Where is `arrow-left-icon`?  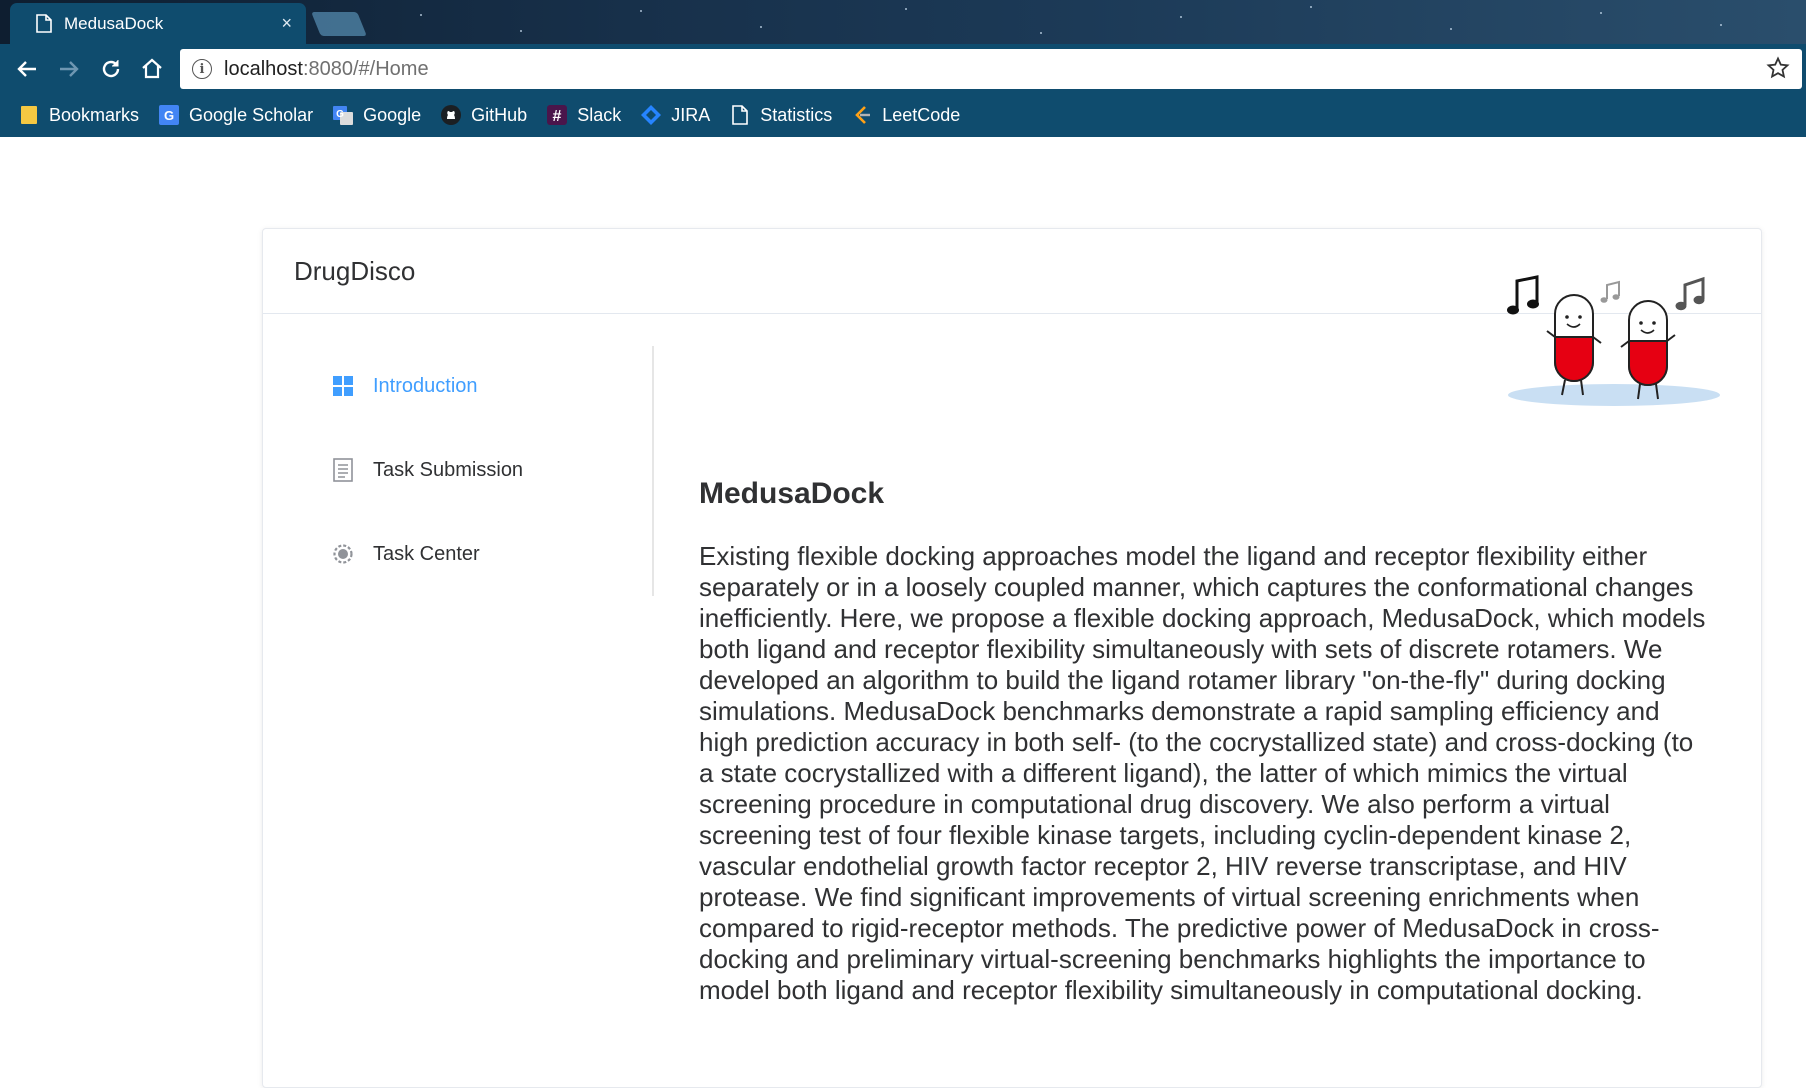
arrow-left-icon is located at coordinates (26, 69).